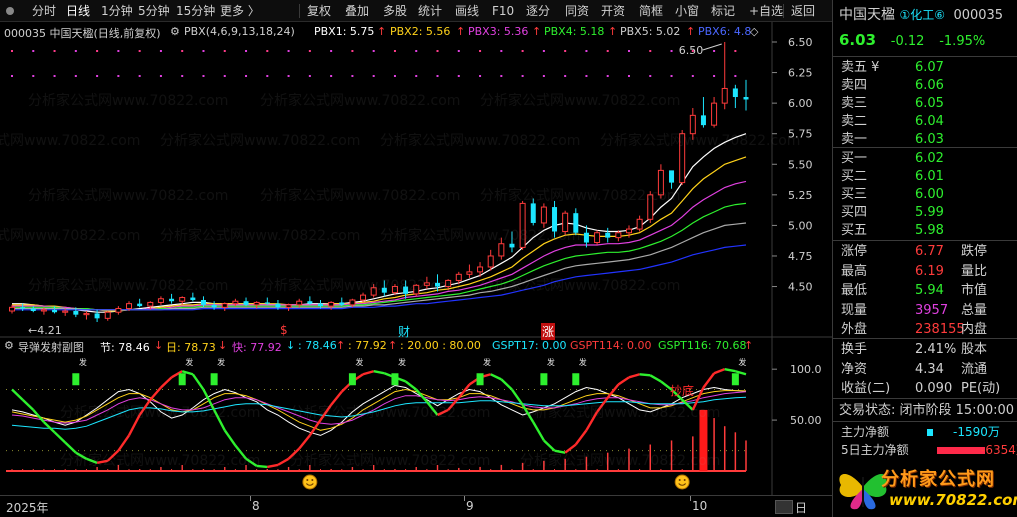  Describe the element at coordinates (395, 11) in the screenshot. I see `toolbar-item: 多股` at that location.